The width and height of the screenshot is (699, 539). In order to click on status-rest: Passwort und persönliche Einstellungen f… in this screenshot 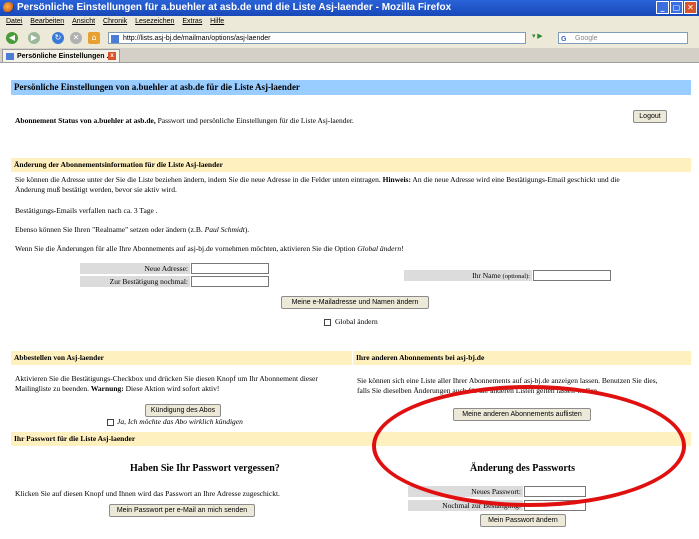, I will do `click(254, 120)`.